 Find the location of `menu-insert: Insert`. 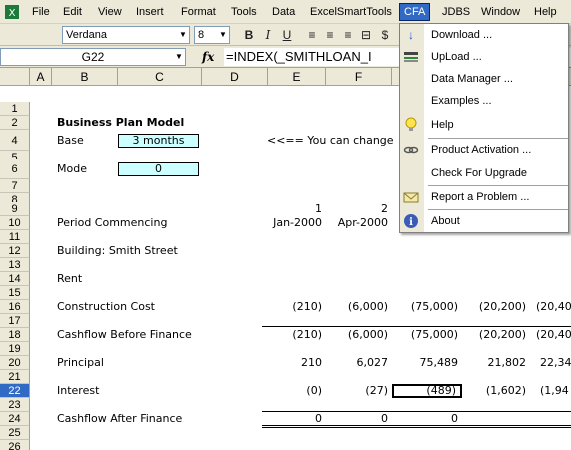

menu-insert: Insert is located at coordinates (150, 12).